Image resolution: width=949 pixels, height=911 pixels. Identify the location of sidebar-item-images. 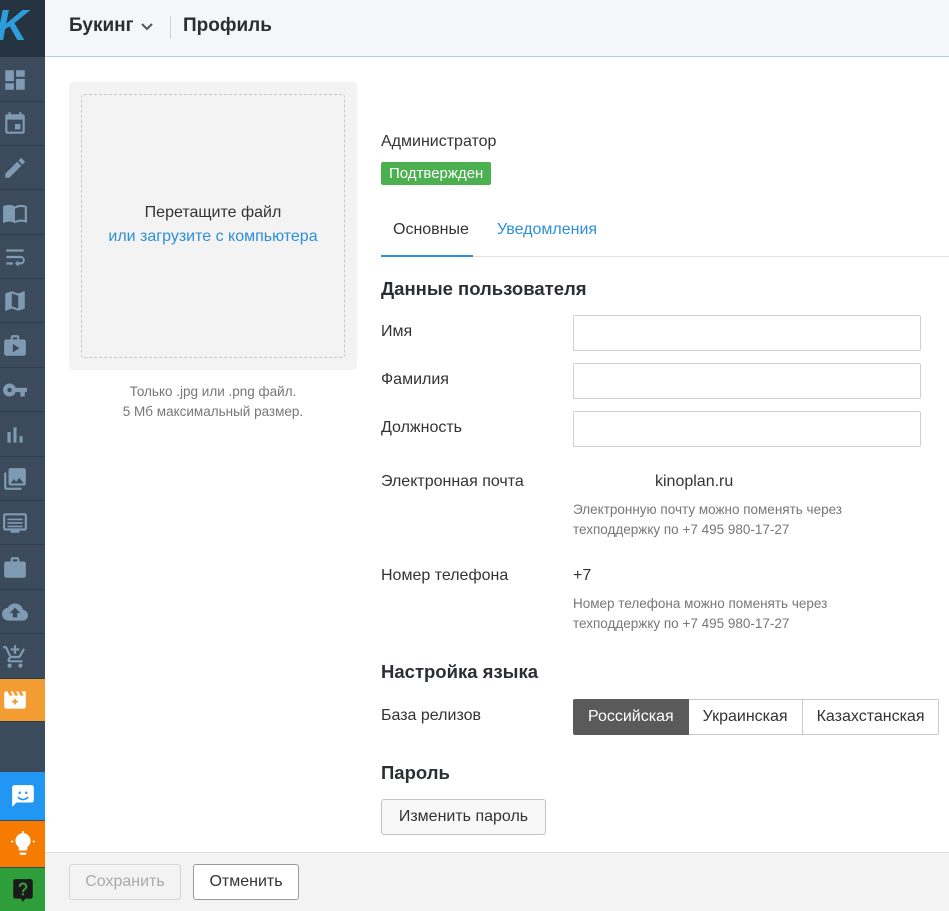
(22, 479).